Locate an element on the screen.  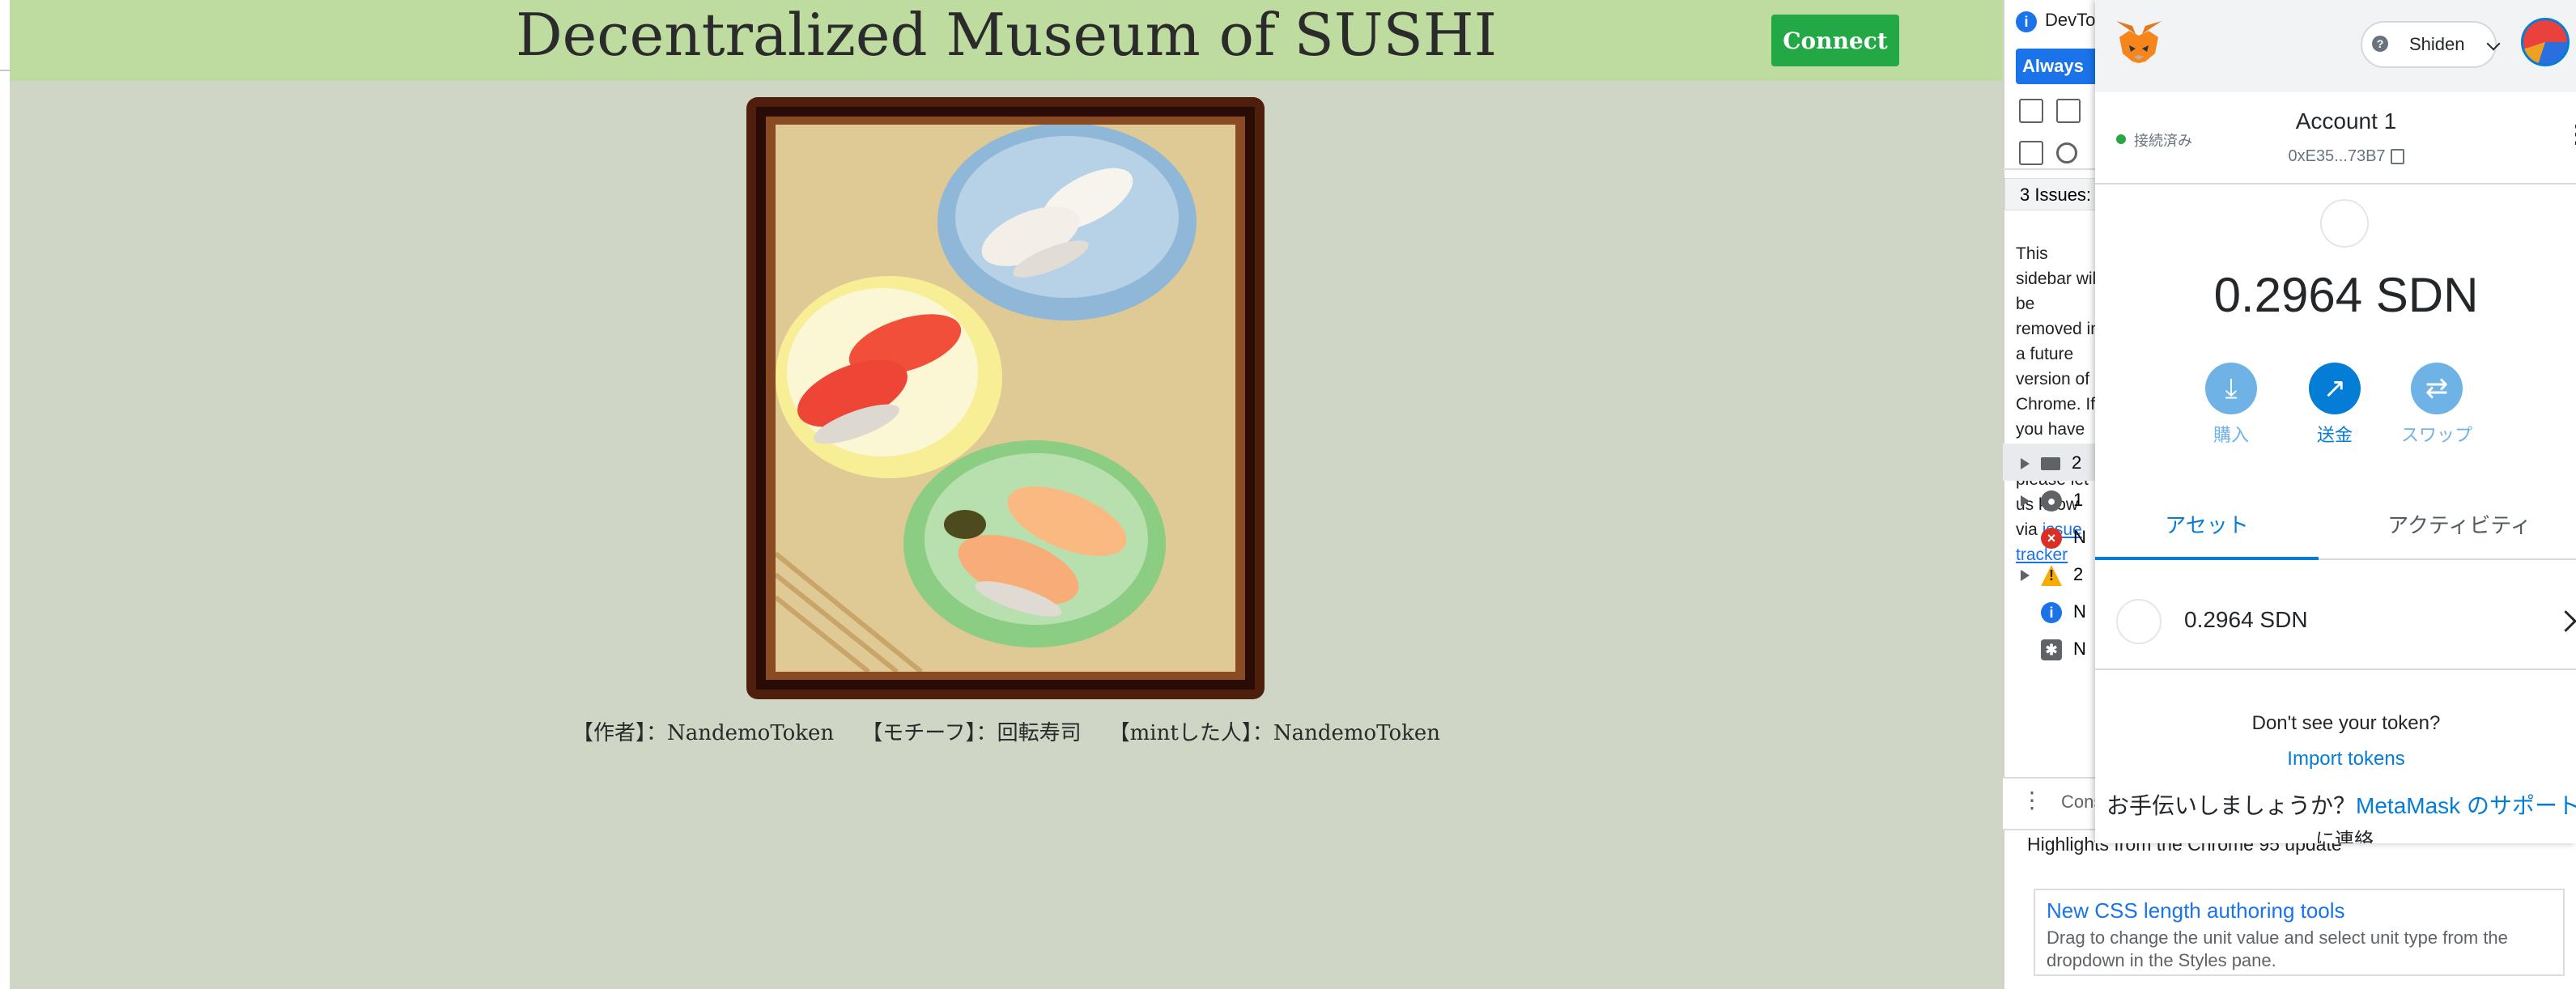
swap-icon: ⇄ is located at coordinates (2437, 388).